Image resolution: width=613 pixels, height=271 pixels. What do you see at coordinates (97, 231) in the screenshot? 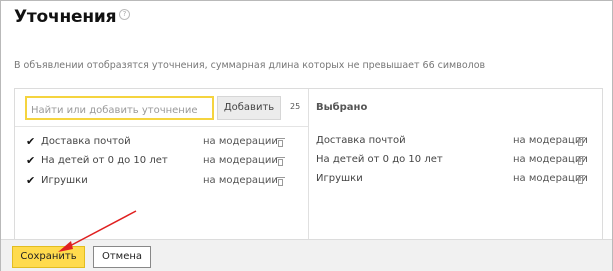
I see `red-arrow-icon` at bounding box center [97, 231].